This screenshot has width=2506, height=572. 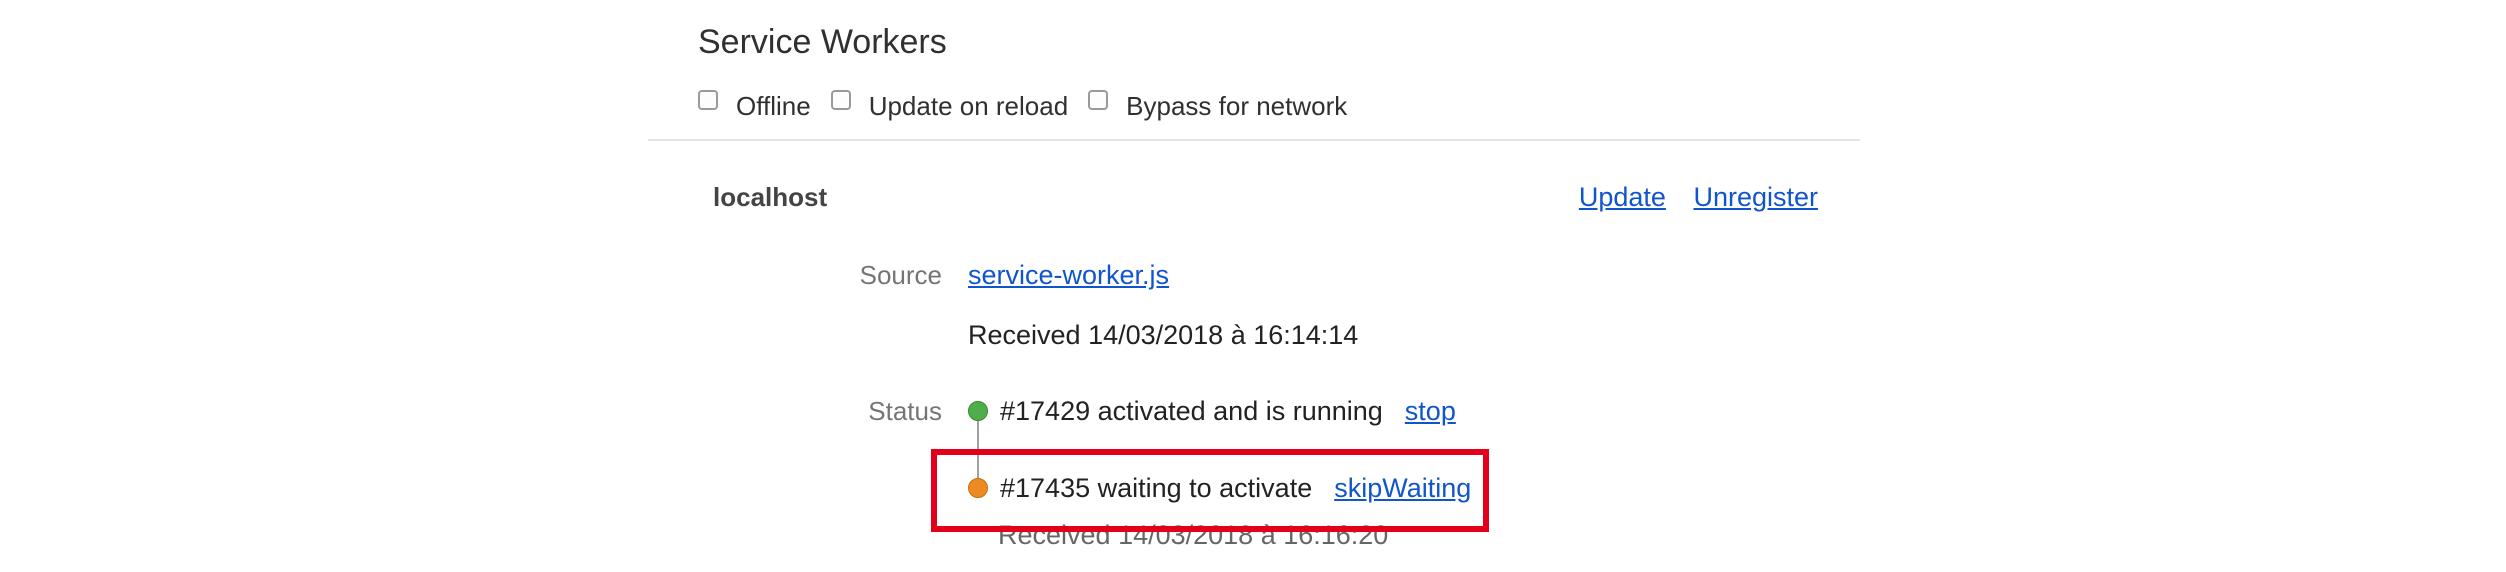 What do you see at coordinates (840, 100) in the screenshot?
I see `update-on-reload-checkbox` at bounding box center [840, 100].